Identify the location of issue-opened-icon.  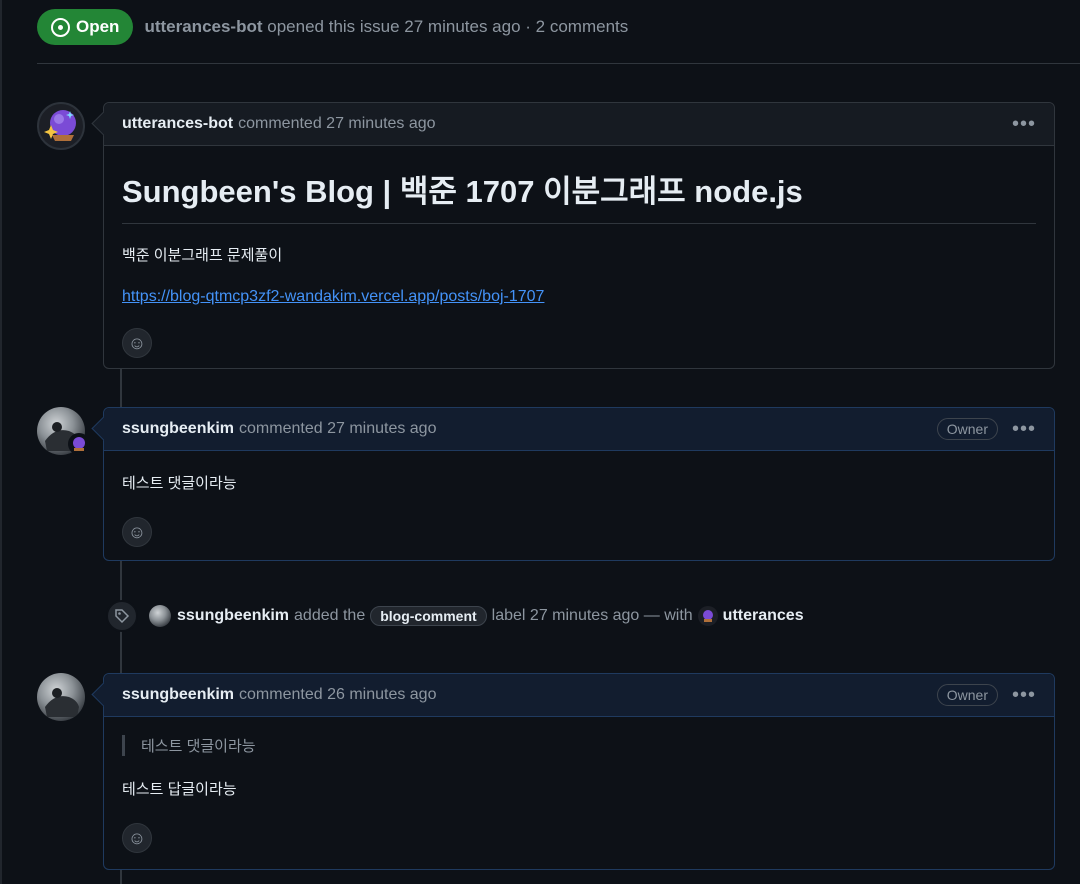
(60, 27).